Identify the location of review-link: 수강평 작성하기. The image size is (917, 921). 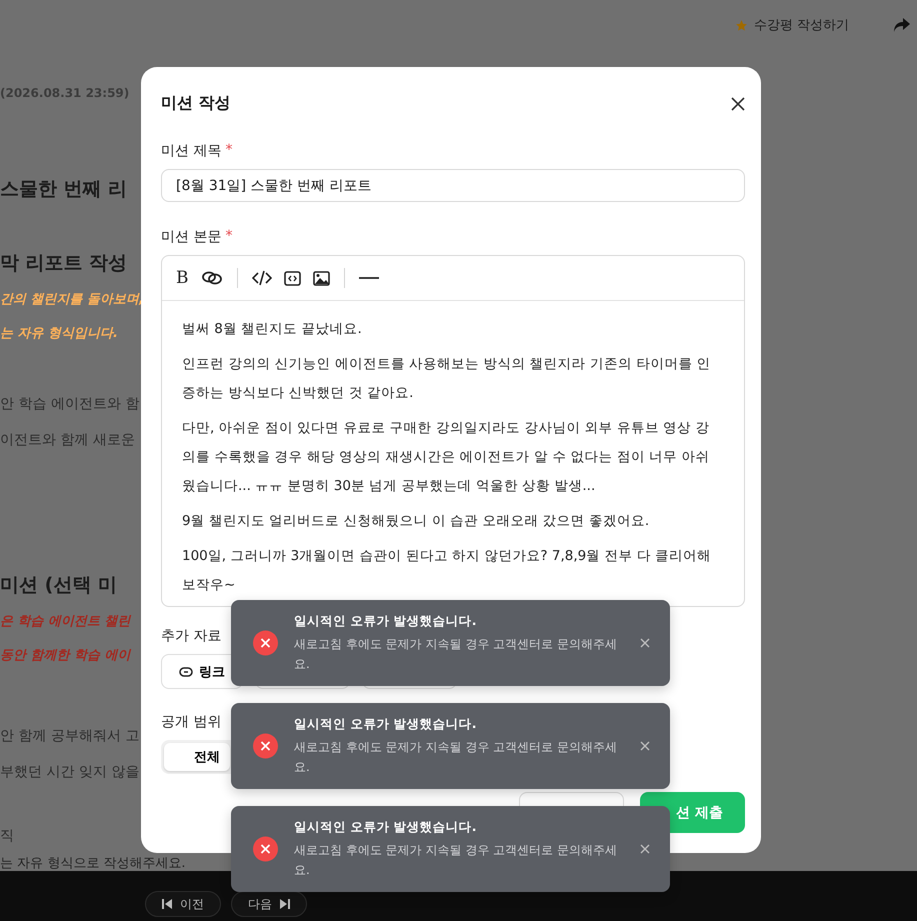
(791, 25).